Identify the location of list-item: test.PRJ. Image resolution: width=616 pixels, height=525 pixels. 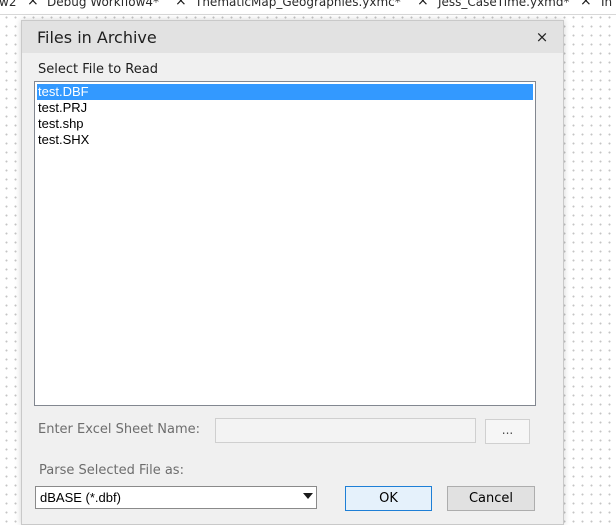
(285, 108).